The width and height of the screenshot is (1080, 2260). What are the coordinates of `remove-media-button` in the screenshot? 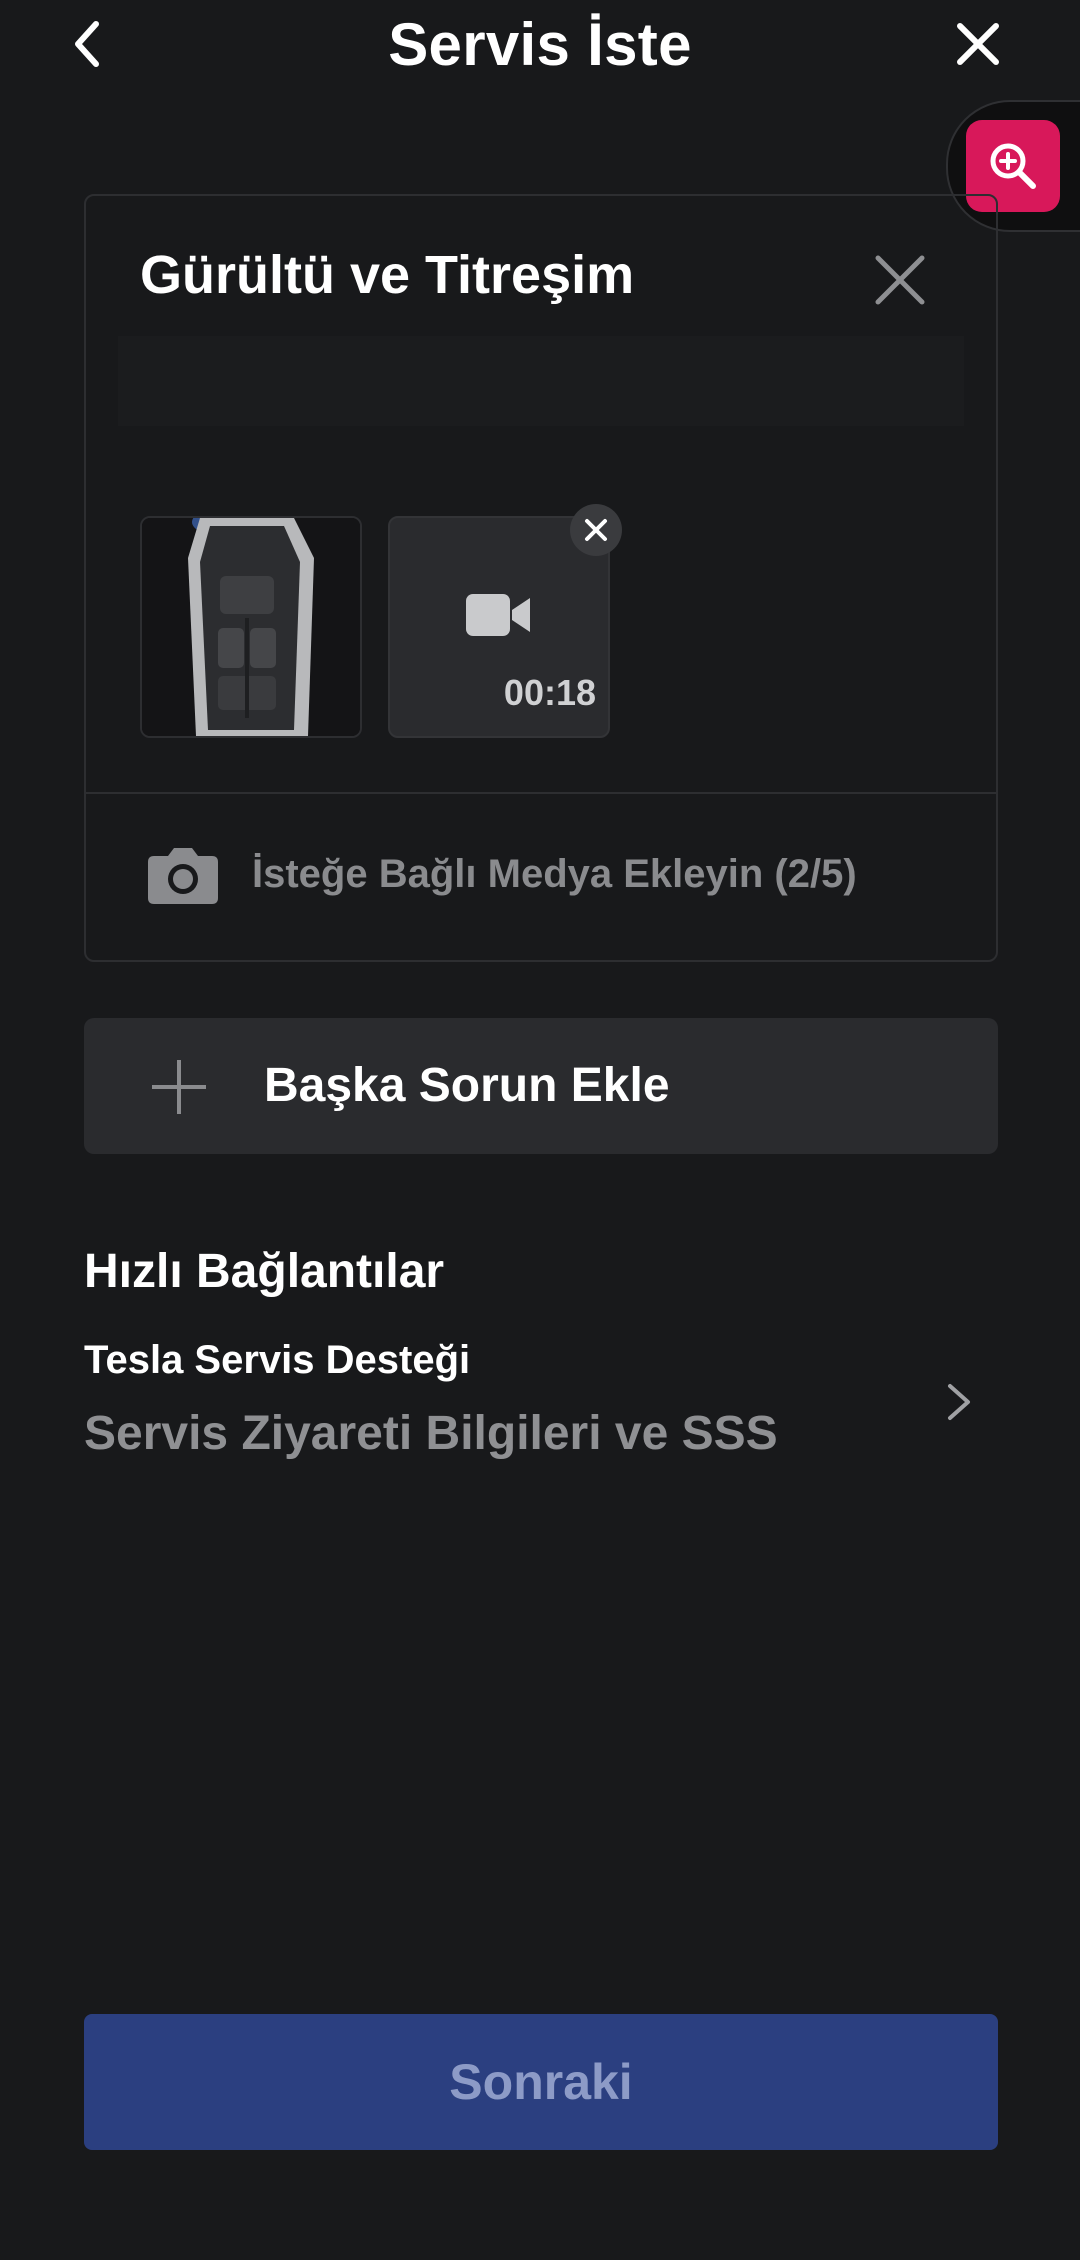 It's located at (596, 530).